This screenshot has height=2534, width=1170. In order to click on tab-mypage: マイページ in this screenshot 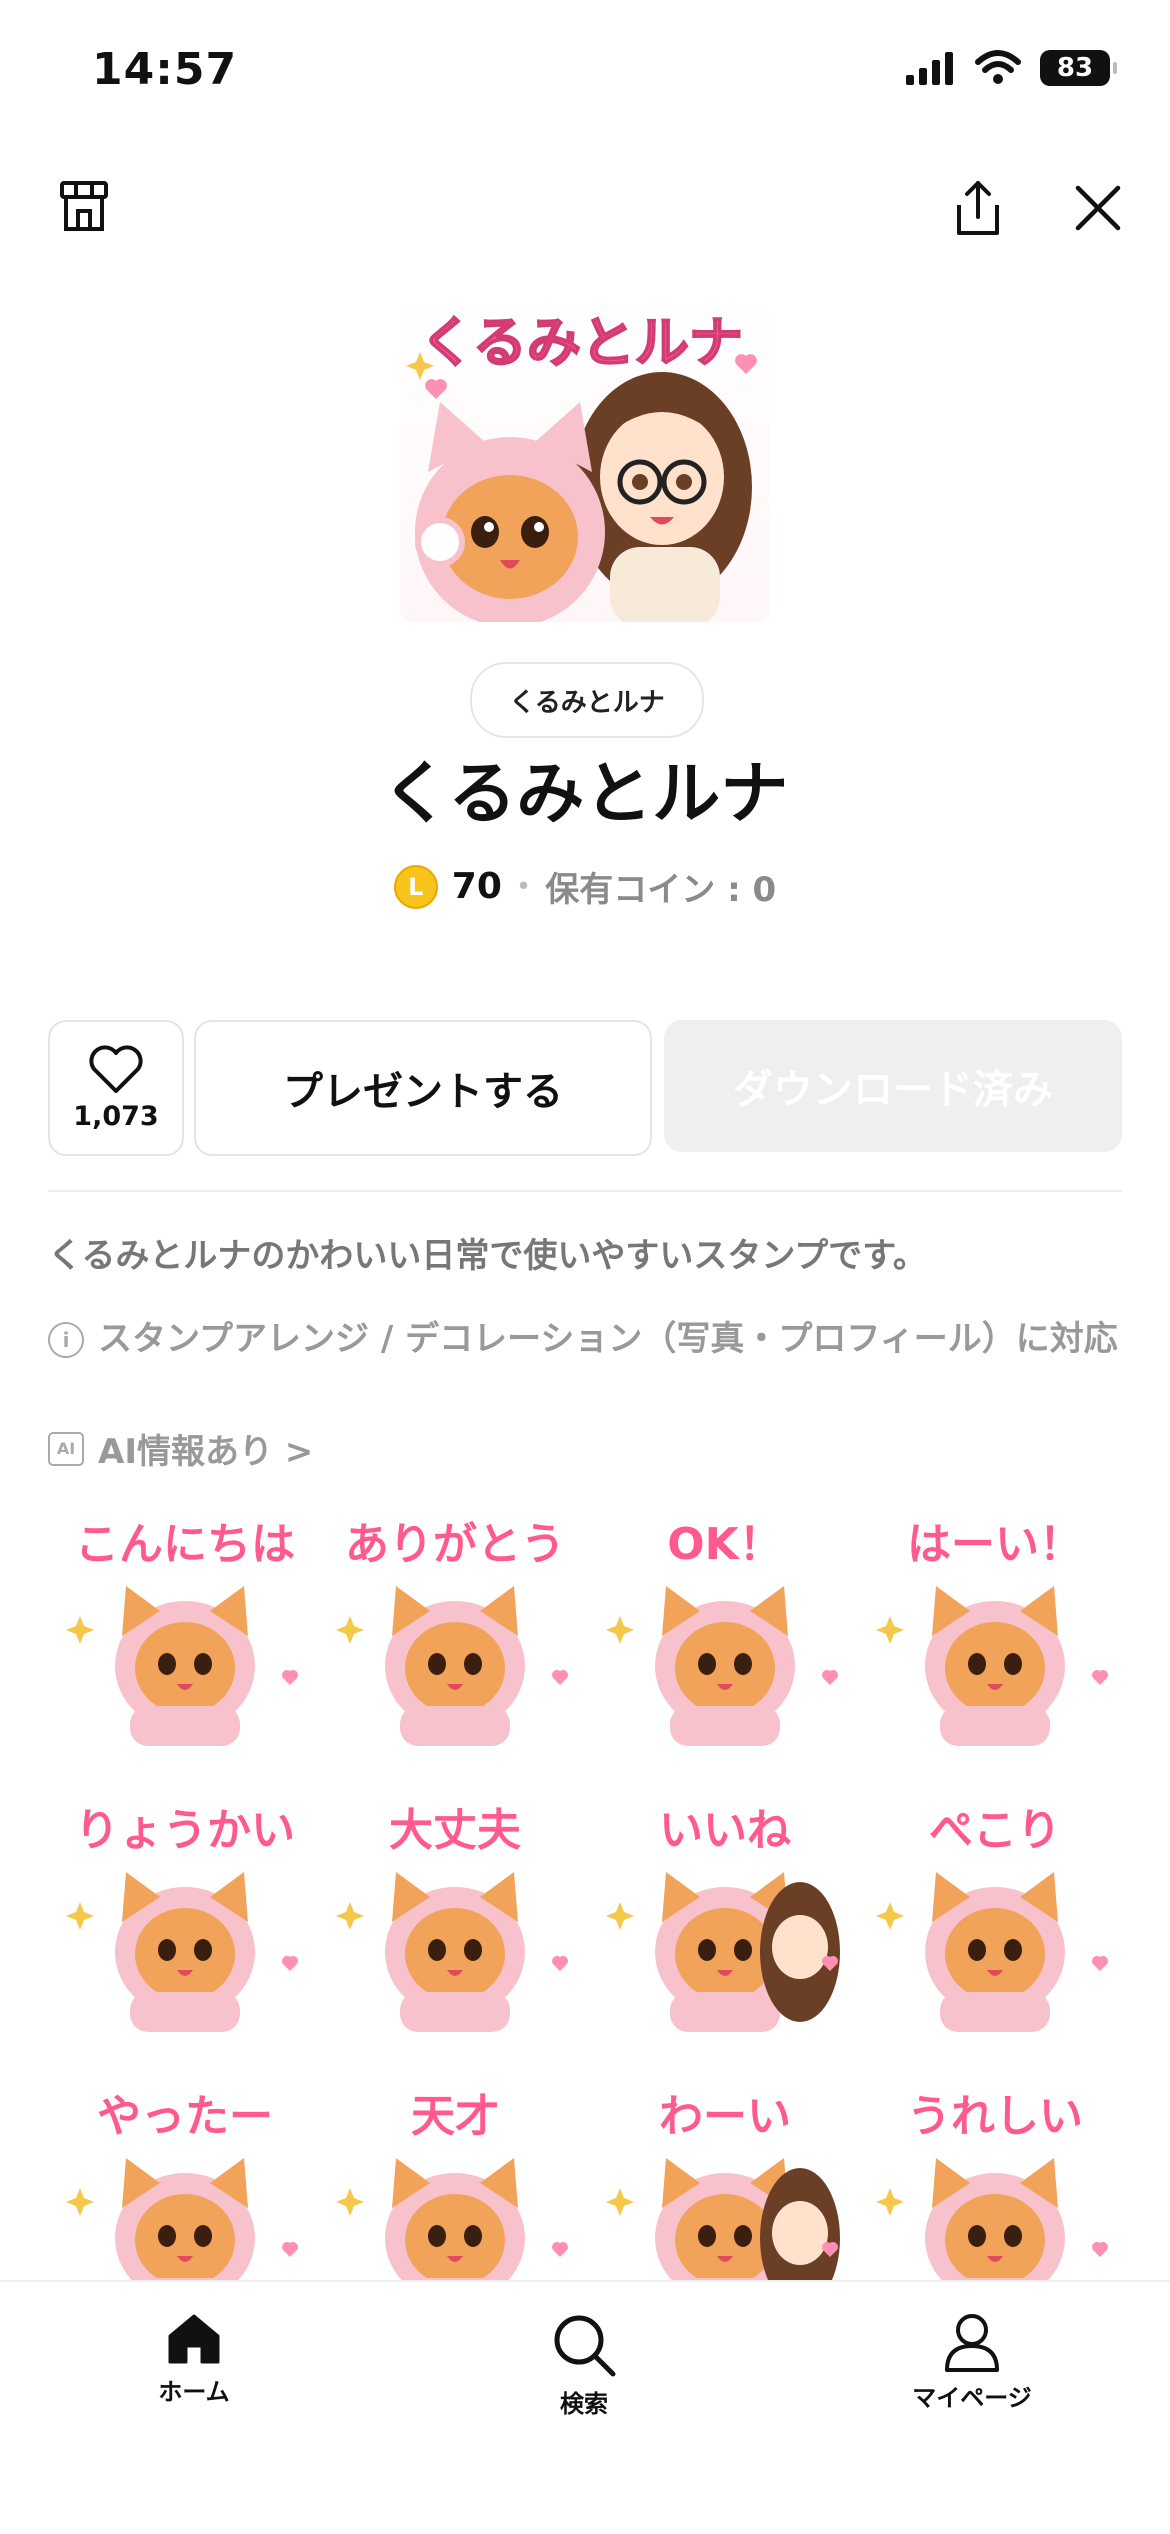, I will do `click(972, 2362)`.